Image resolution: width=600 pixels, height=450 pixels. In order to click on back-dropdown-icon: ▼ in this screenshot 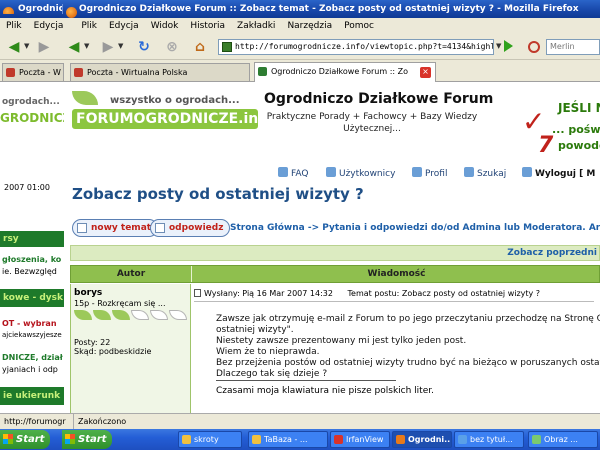, I will do `click(26, 46)`.